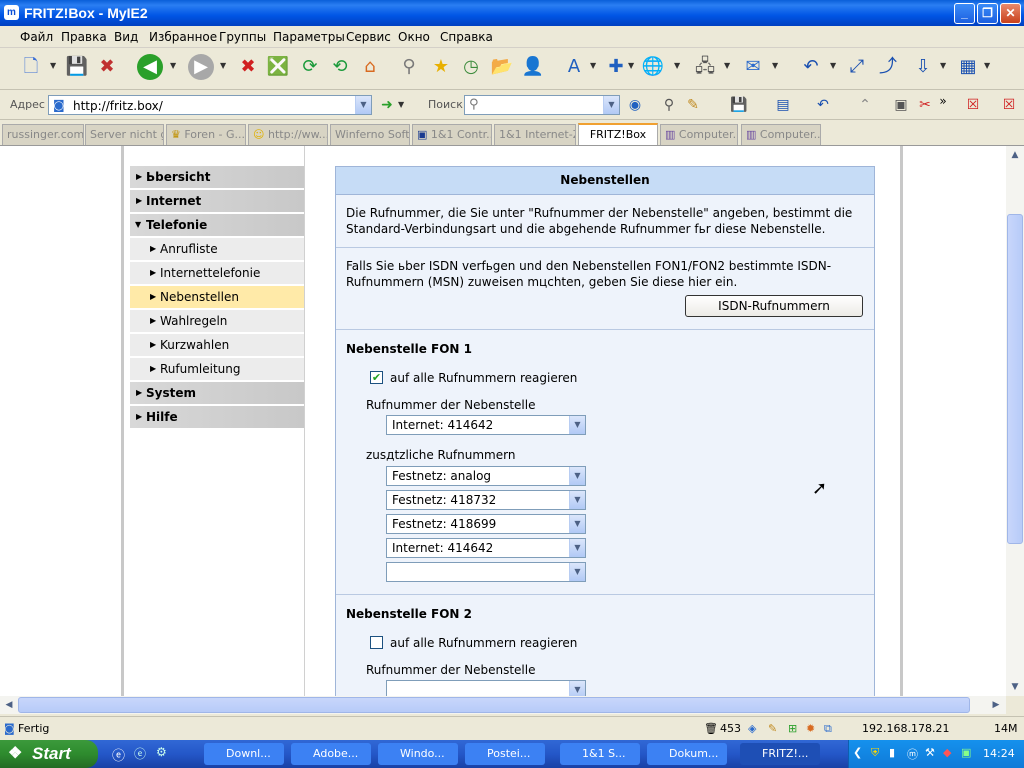 The image size is (1024, 768). What do you see at coordinates (9, 705) in the screenshot?
I see `scroll-left-icon: ◀` at bounding box center [9, 705].